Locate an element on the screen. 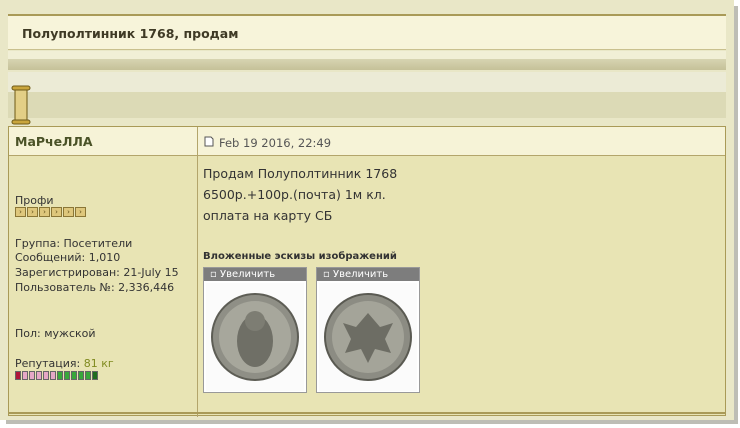 The image size is (740, 428). user-reputation: Репутация: 81 кг is located at coordinates (64, 363).